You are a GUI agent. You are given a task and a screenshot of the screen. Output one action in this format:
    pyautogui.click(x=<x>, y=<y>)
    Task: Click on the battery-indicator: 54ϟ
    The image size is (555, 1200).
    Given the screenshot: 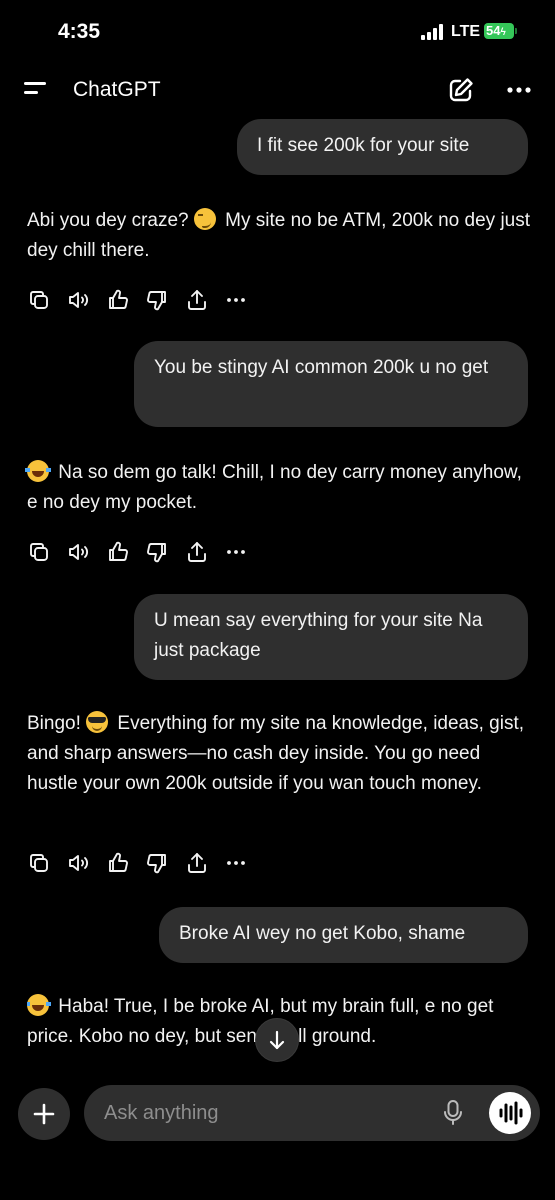 What is the action you would take?
    pyautogui.click(x=499, y=31)
    